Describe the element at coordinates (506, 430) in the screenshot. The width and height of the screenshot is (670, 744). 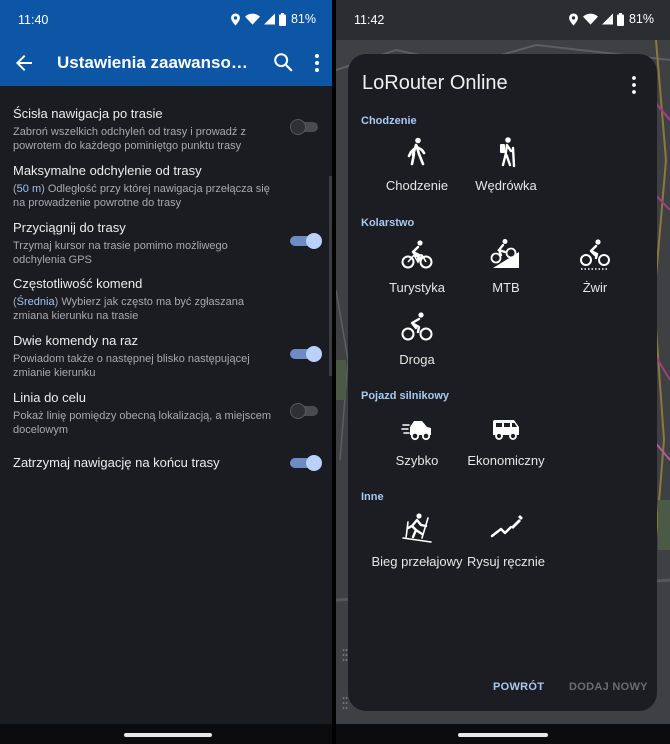
I see `economic-van-icon` at that location.